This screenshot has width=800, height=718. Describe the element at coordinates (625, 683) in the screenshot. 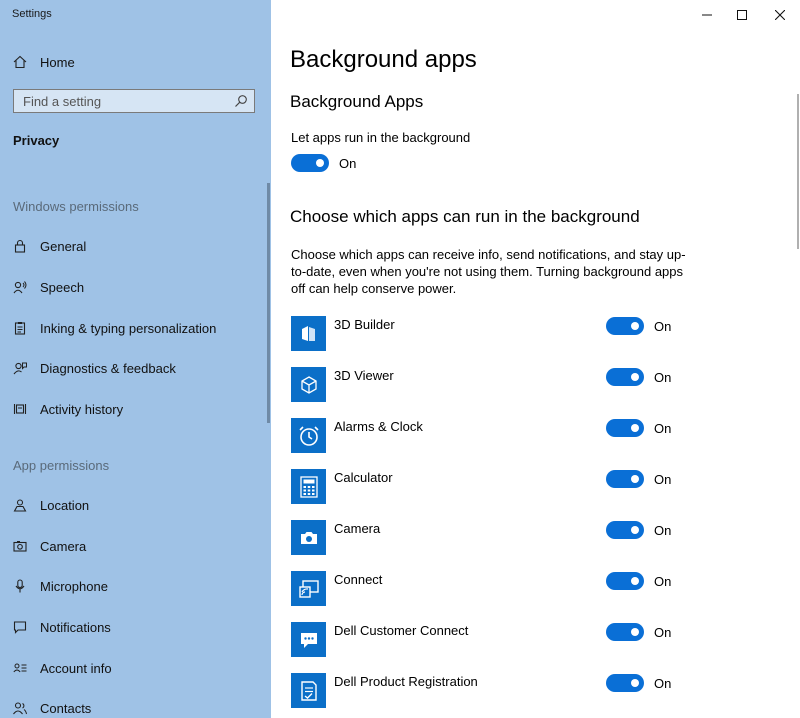

I see `app-toggle-dell-product-registration` at that location.